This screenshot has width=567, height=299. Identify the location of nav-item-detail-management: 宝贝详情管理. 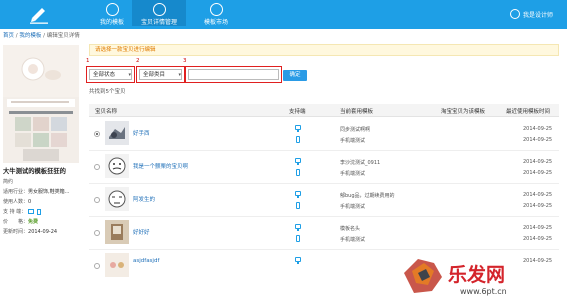
(159, 13).